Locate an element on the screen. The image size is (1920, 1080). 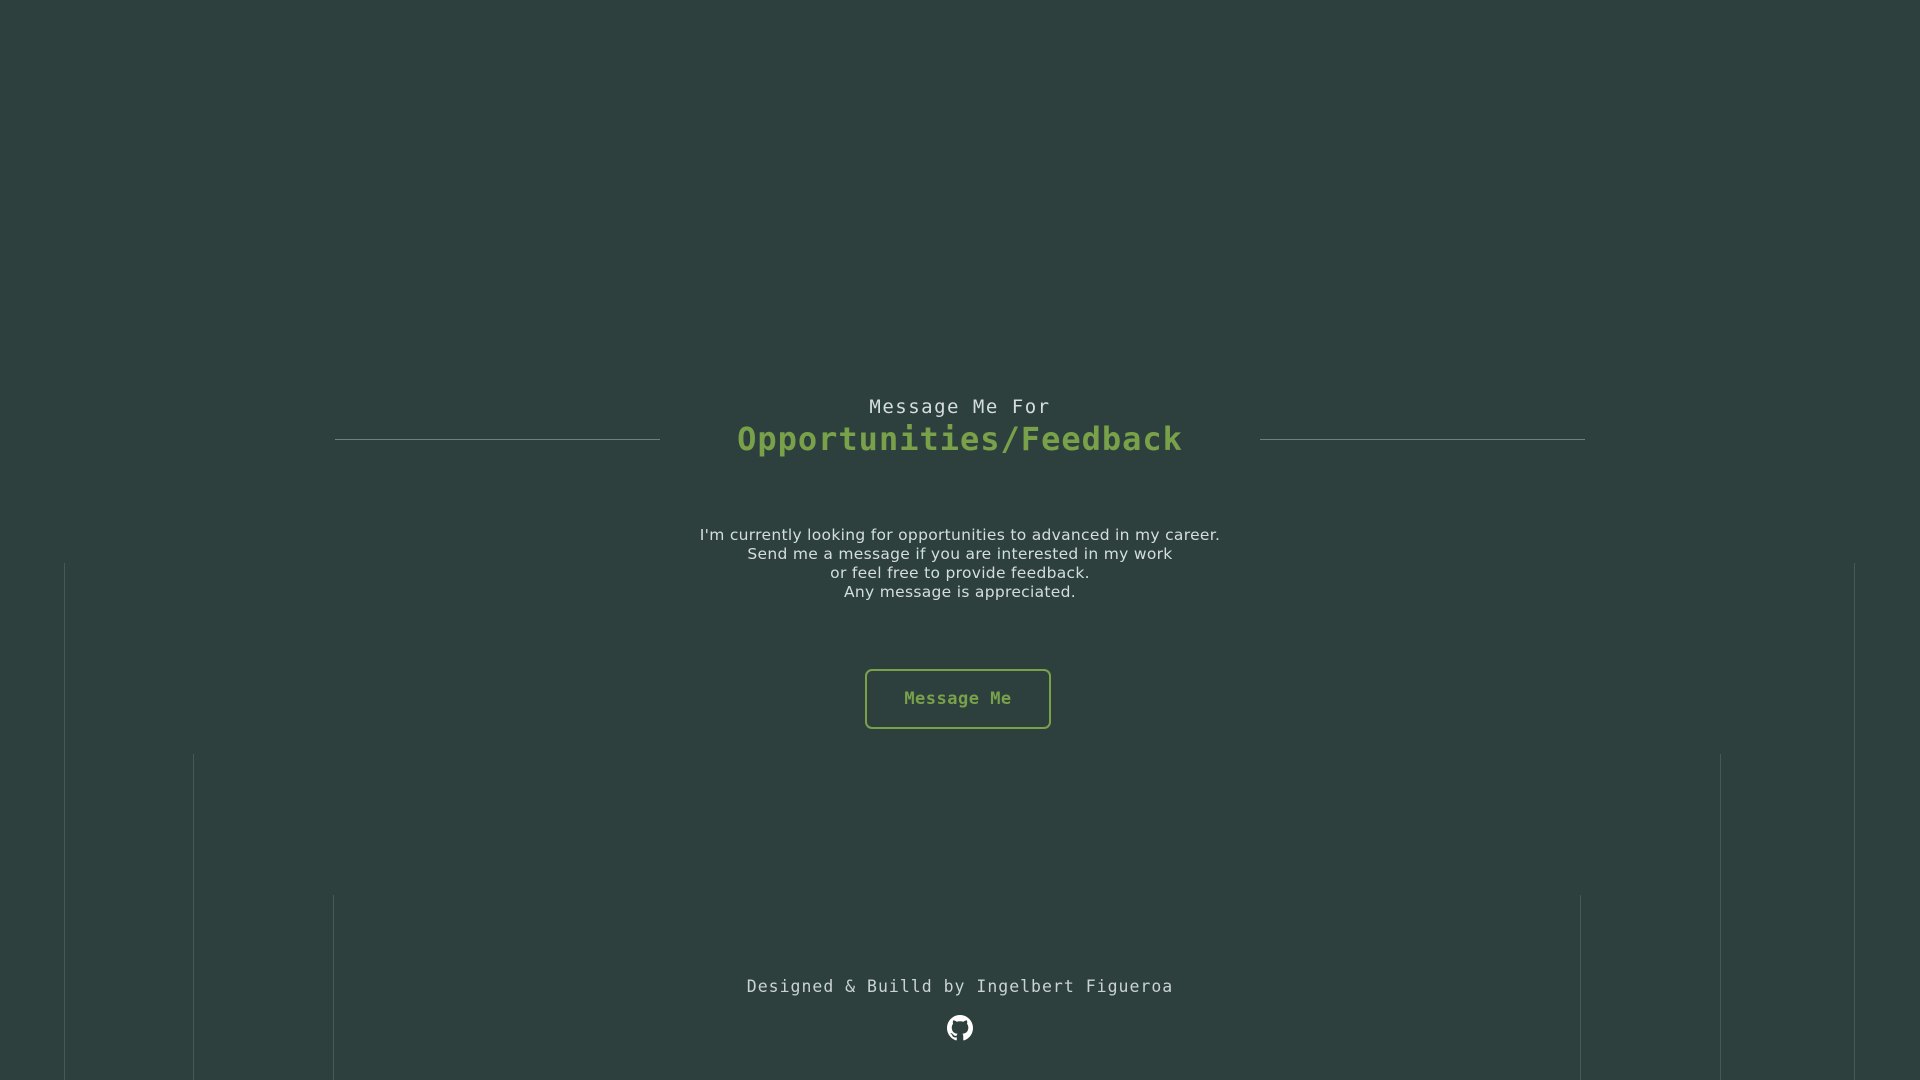
decorative-line-right-outer is located at coordinates (1854, 821).